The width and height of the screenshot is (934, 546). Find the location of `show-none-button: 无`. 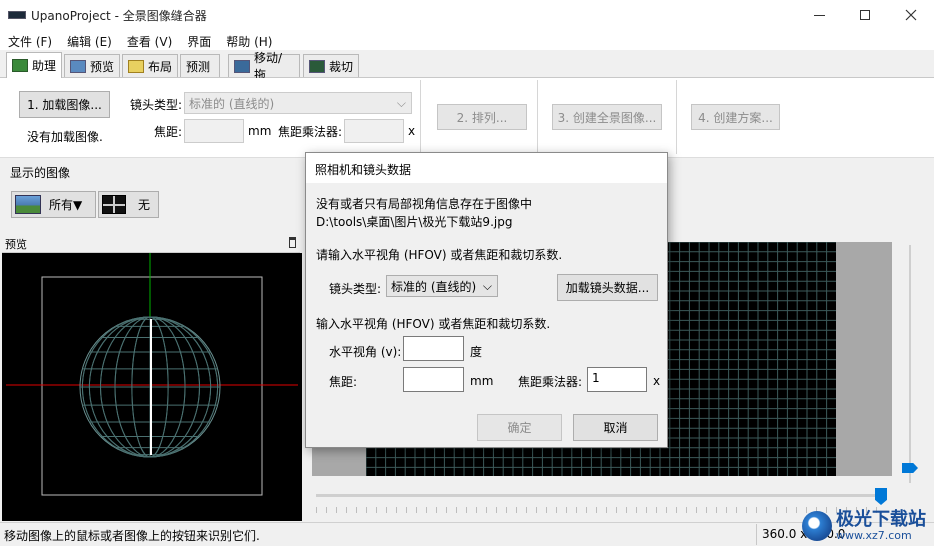

show-none-button: 无 is located at coordinates (128, 204).